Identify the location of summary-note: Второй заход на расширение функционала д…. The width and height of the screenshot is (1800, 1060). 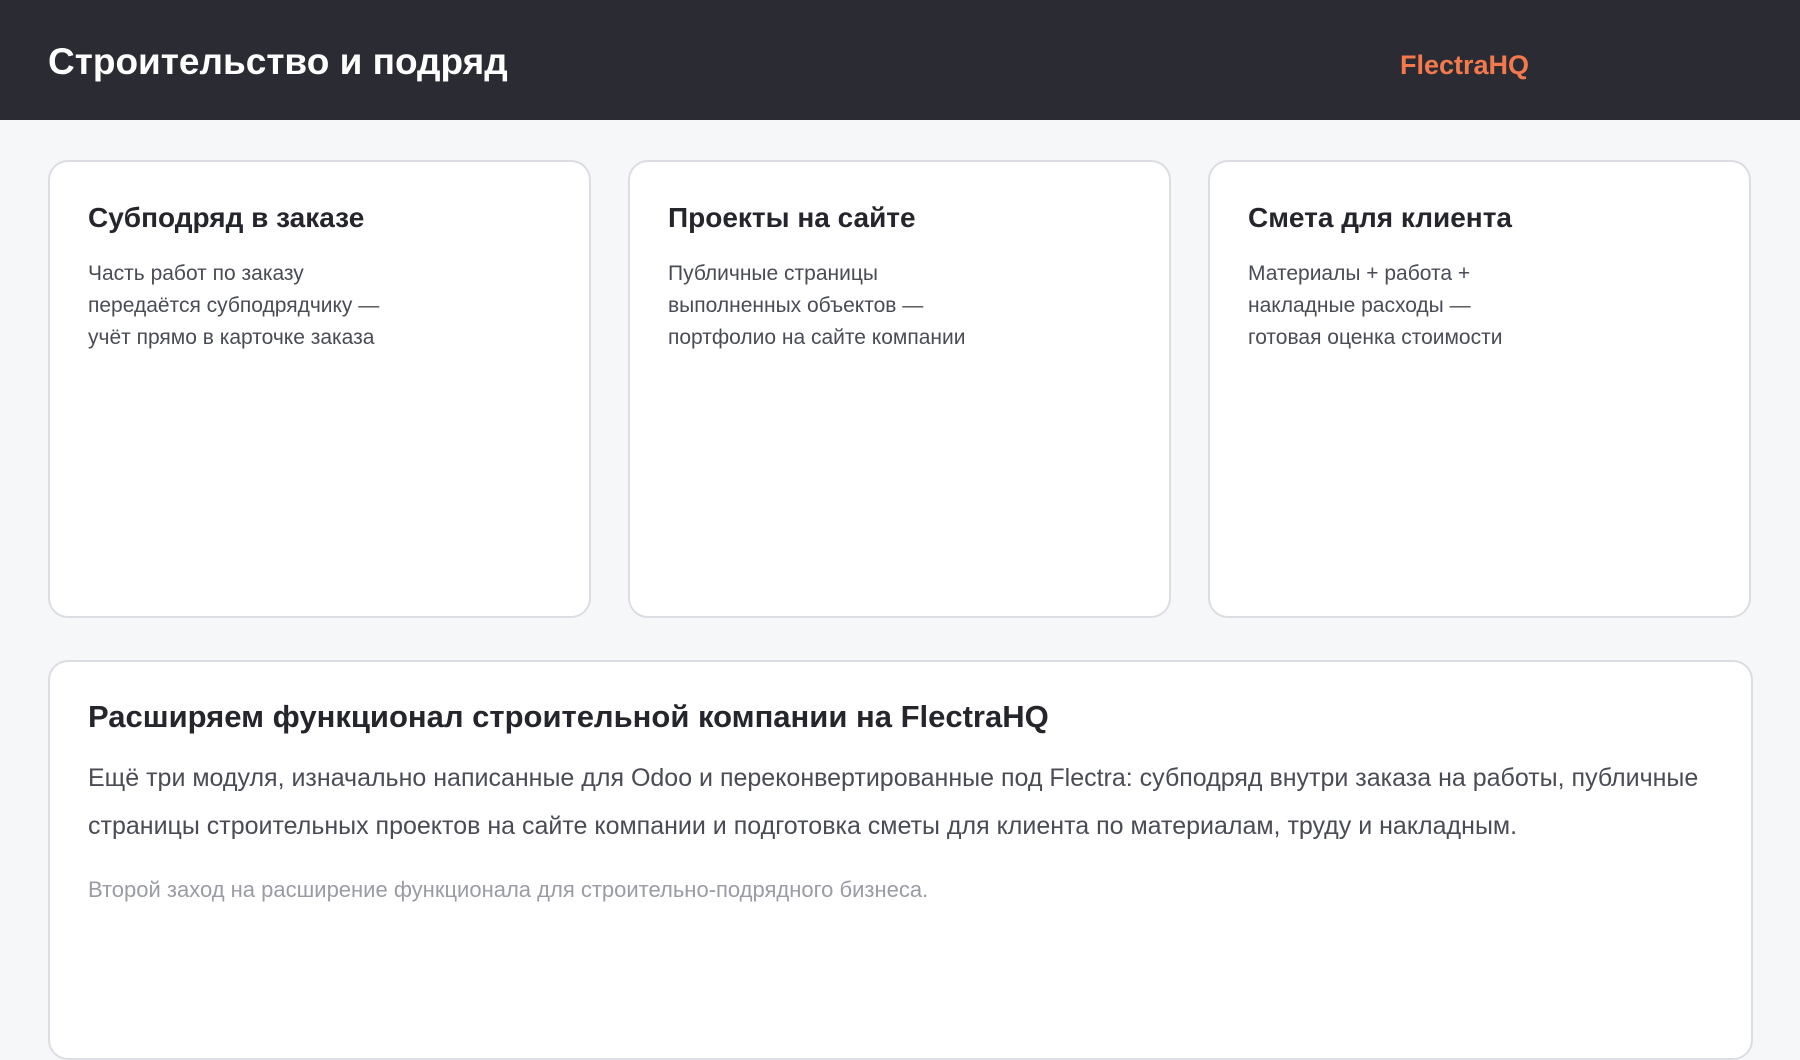
(508, 889).